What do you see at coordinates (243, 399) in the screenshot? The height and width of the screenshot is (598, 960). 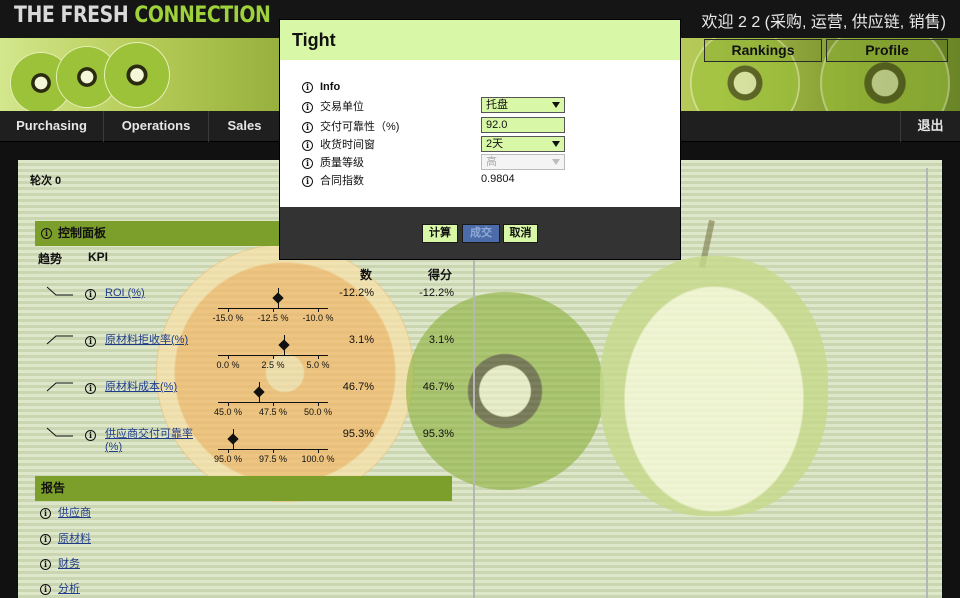 I see `kpi-row: i 原材料成本(%) 45.0 % 47.5 % 50.0 % 46.7% 46.7%` at bounding box center [243, 399].